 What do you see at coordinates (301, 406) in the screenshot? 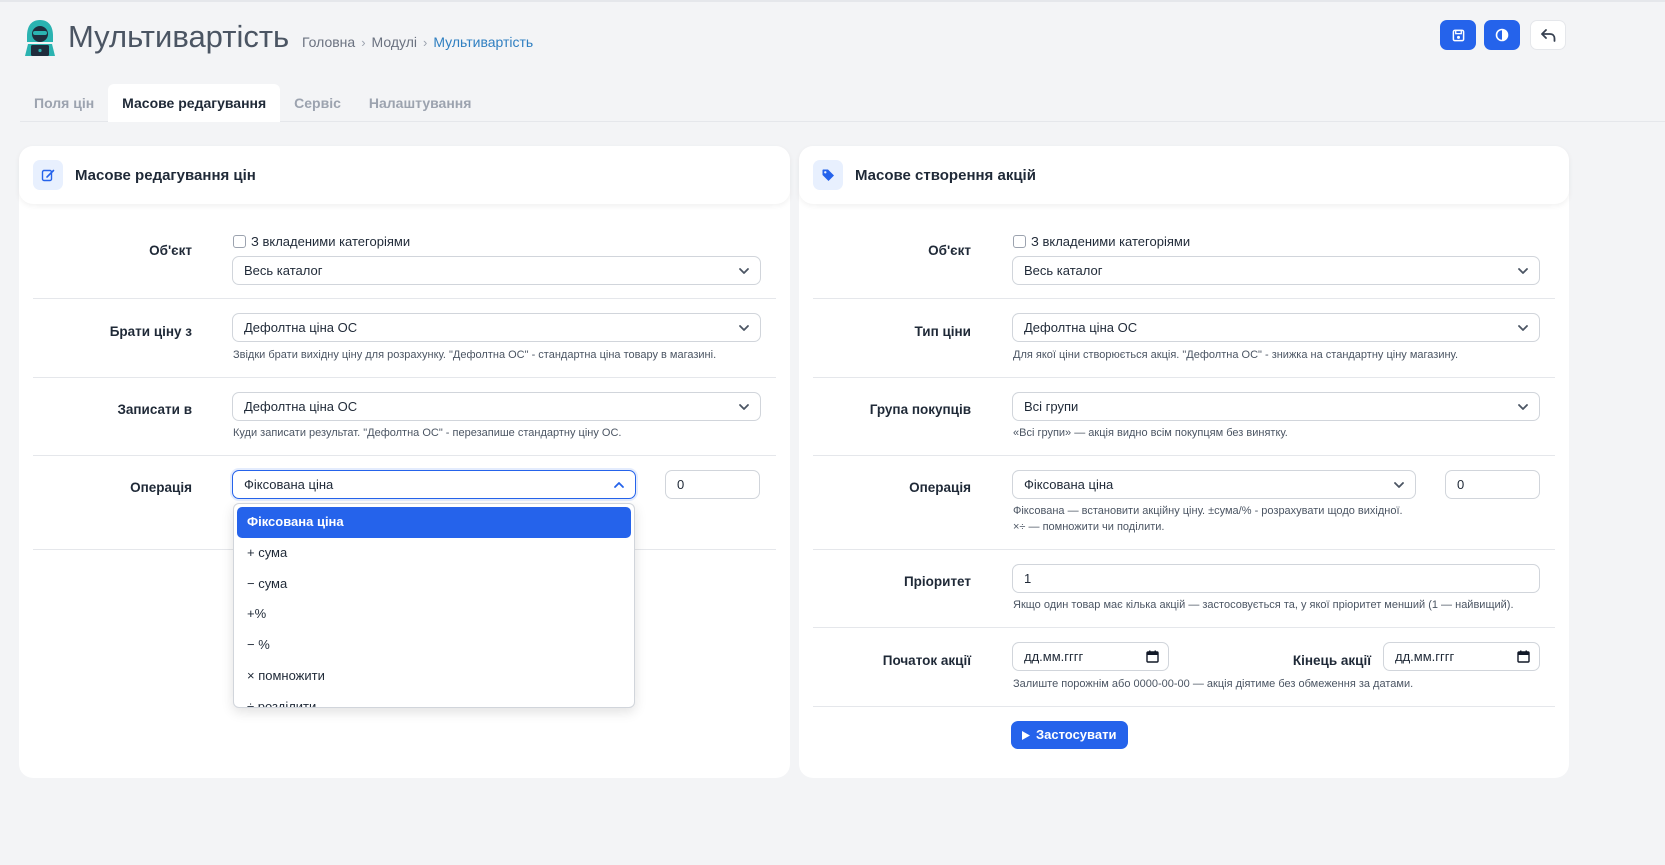
I see `write-to-value: Дефолтна ціна ОС` at bounding box center [301, 406].